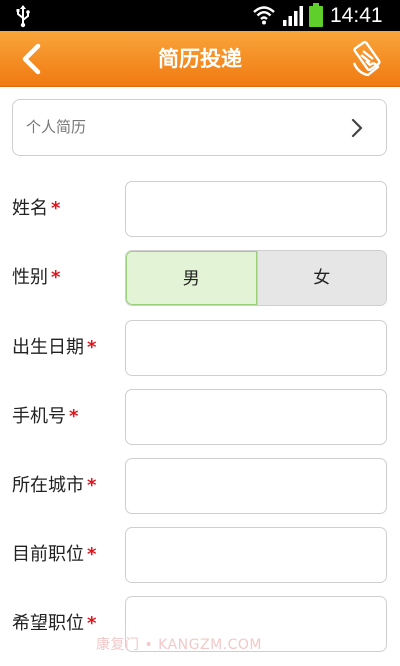  I want to click on form-row-current-position: 目前职位 *, so click(200, 555).